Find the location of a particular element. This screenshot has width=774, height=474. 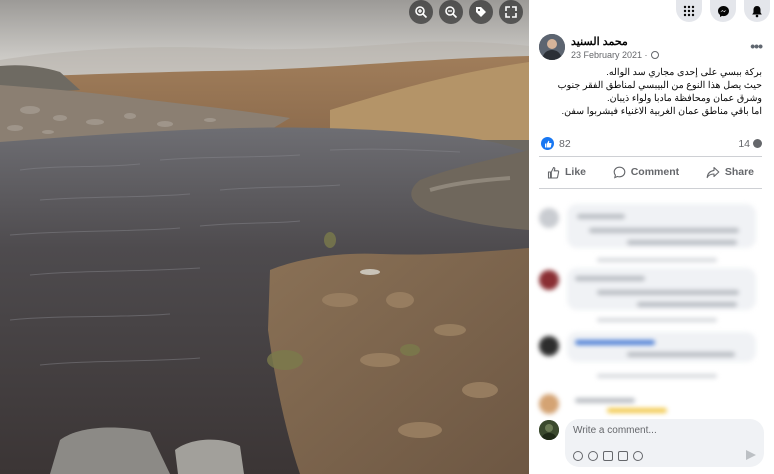

reaction-summary: 82 14 is located at coordinates (650, 144).